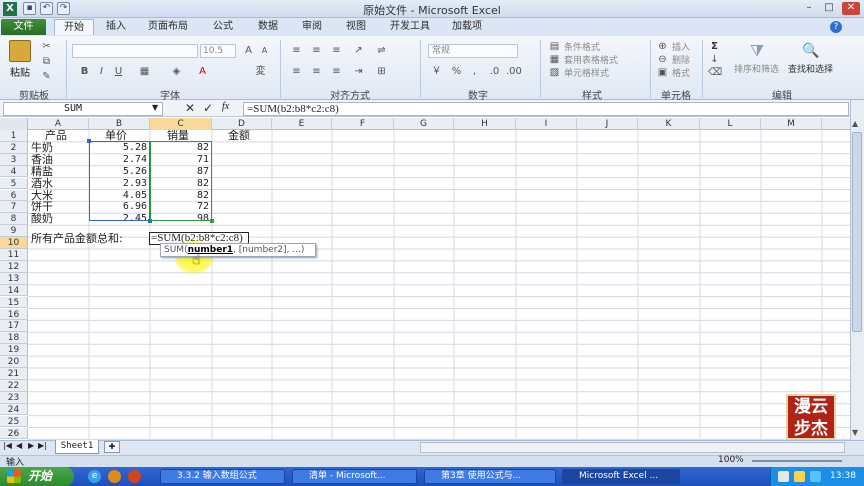 This screenshot has width=864, height=486. What do you see at coordinates (336, 50) in the screenshot?
I see `align-bottom-icon: ≡` at bounding box center [336, 50].